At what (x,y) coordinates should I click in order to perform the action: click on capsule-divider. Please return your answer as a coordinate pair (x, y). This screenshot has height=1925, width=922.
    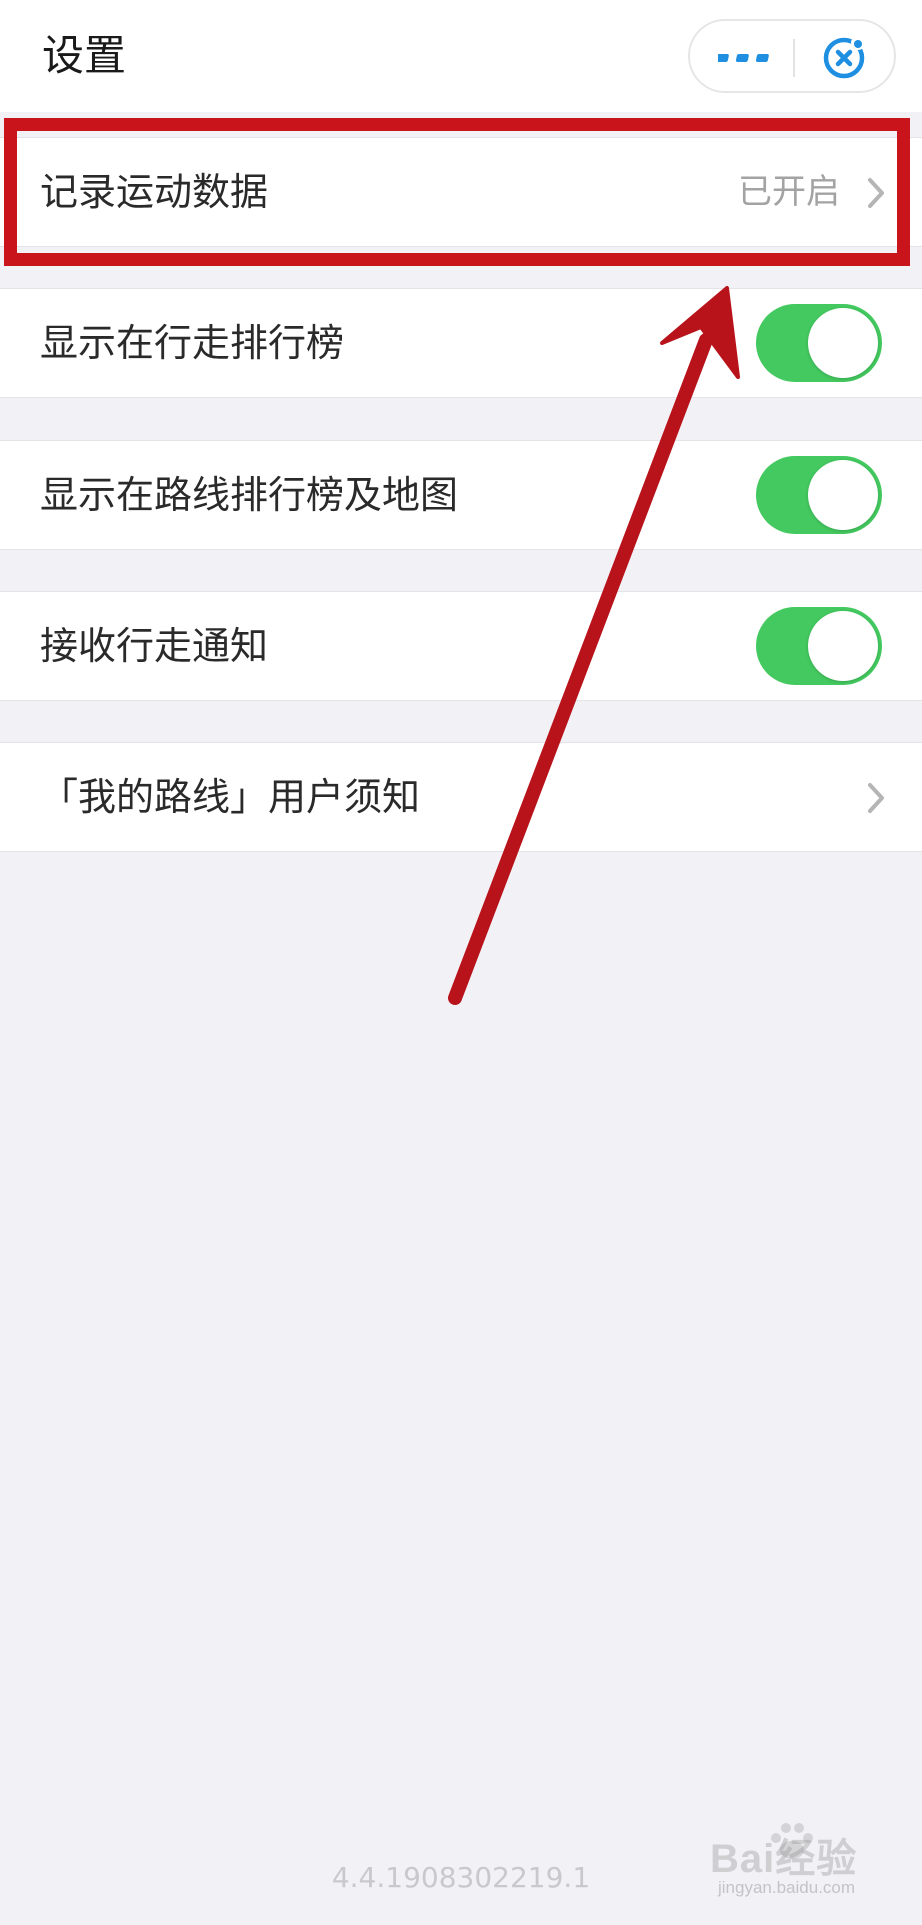
    Looking at the image, I should click on (794, 58).